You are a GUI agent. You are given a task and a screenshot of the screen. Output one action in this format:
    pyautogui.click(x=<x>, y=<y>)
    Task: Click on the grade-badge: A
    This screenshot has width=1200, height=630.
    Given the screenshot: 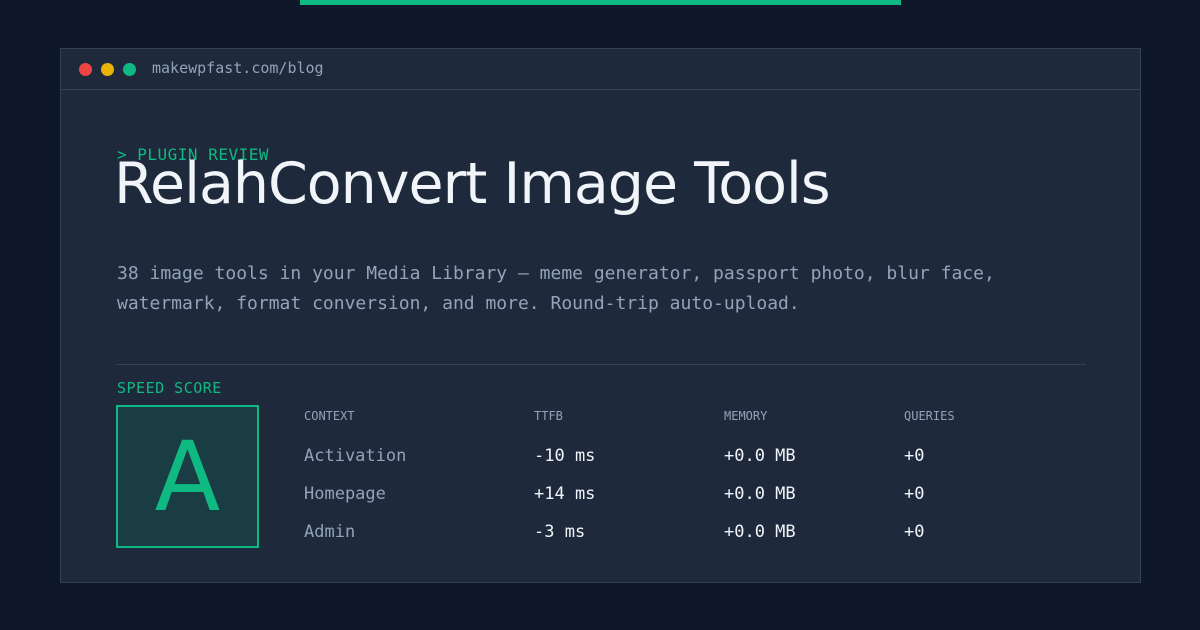 What is the action you would take?
    pyautogui.click(x=187, y=476)
    